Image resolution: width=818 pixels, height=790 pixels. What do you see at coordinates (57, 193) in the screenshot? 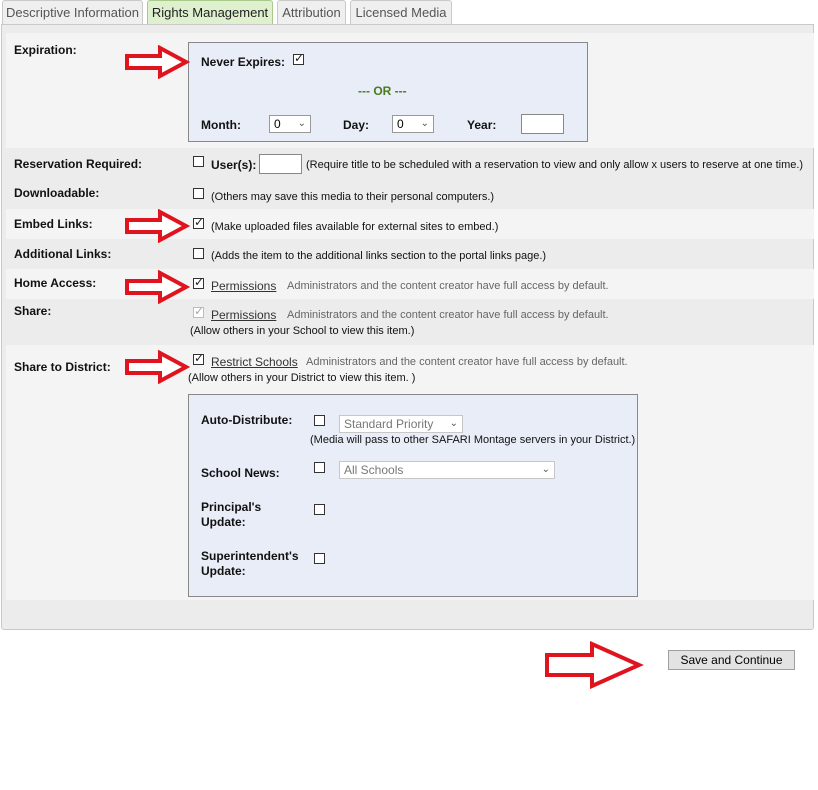
I see `downloadable-label: Downloadable:` at bounding box center [57, 193].